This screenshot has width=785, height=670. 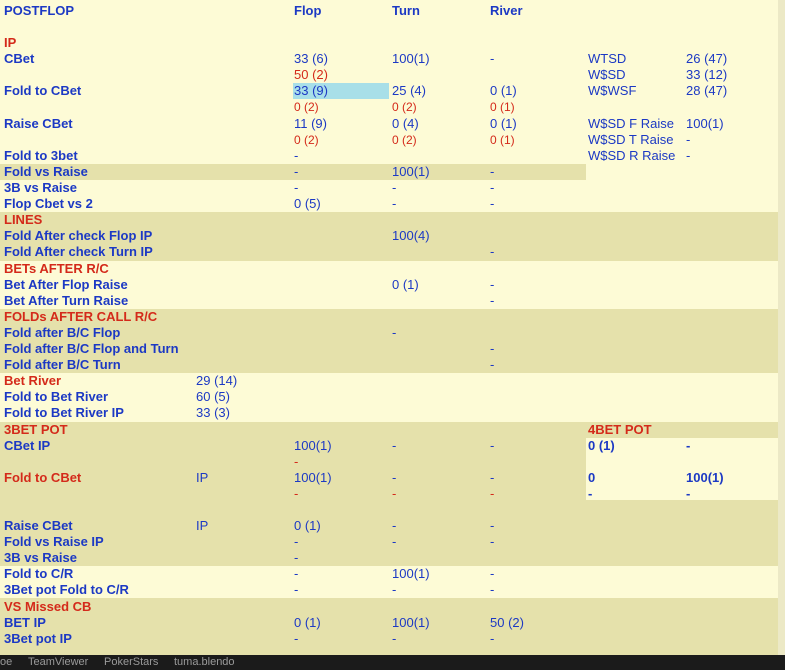 What do you see at coordinates (39, 573) in the screenshot?
I see `3bet-fold-to-cr-label: Fold to C/R` at bounding box center [39, 573].